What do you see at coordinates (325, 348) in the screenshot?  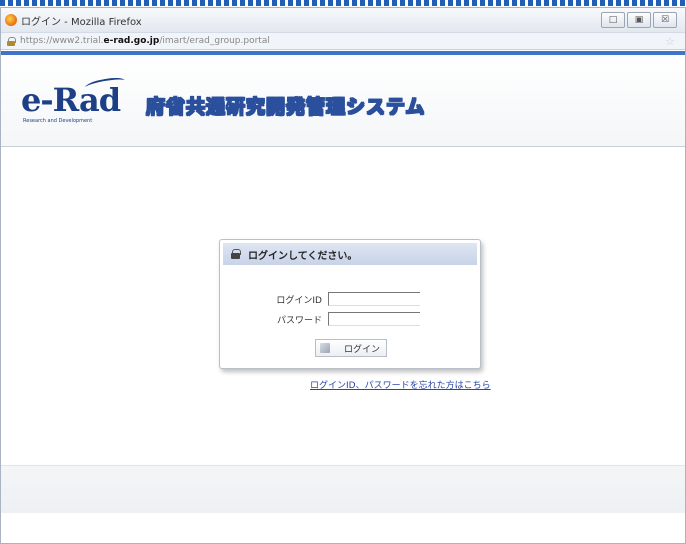 I see `login-button-icon` at bounding box center [325, 348].